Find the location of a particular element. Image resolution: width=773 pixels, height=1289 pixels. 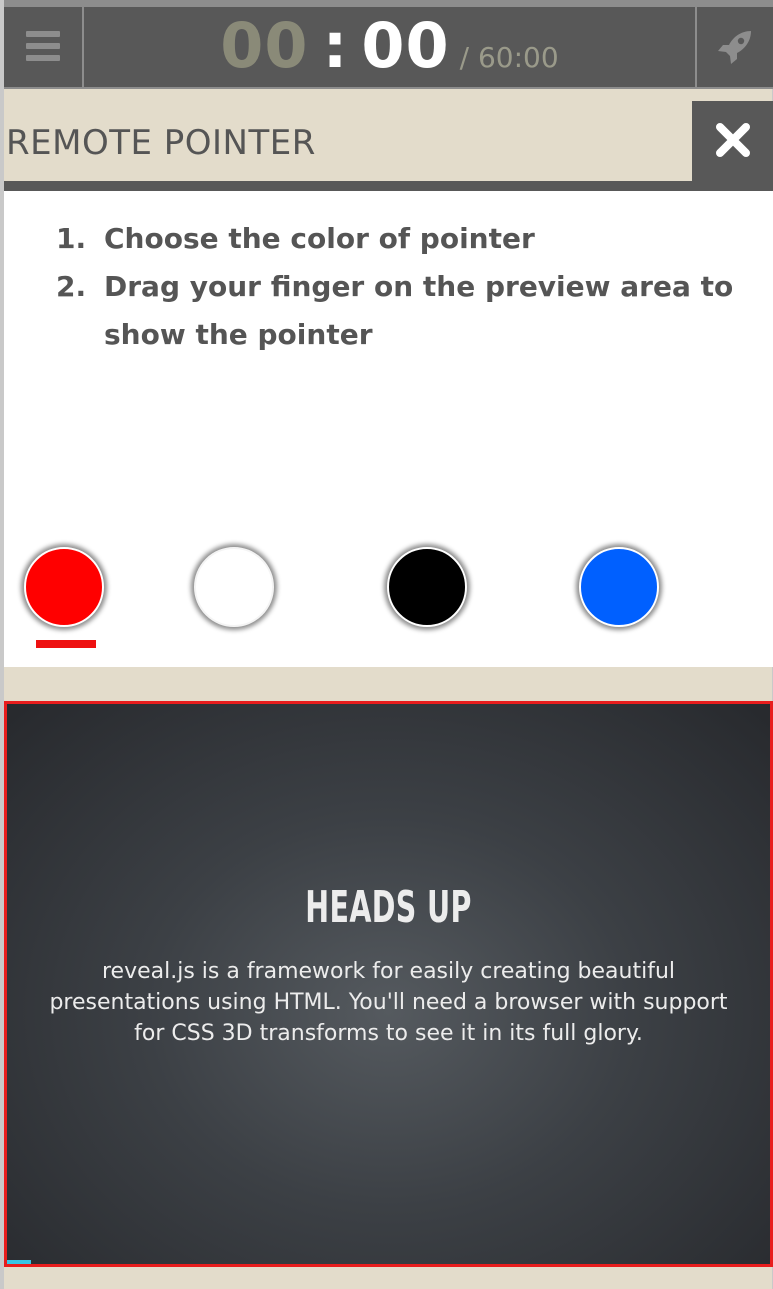

top-bar: 00:00 / 60:00 is located at coordinates (388, 44).